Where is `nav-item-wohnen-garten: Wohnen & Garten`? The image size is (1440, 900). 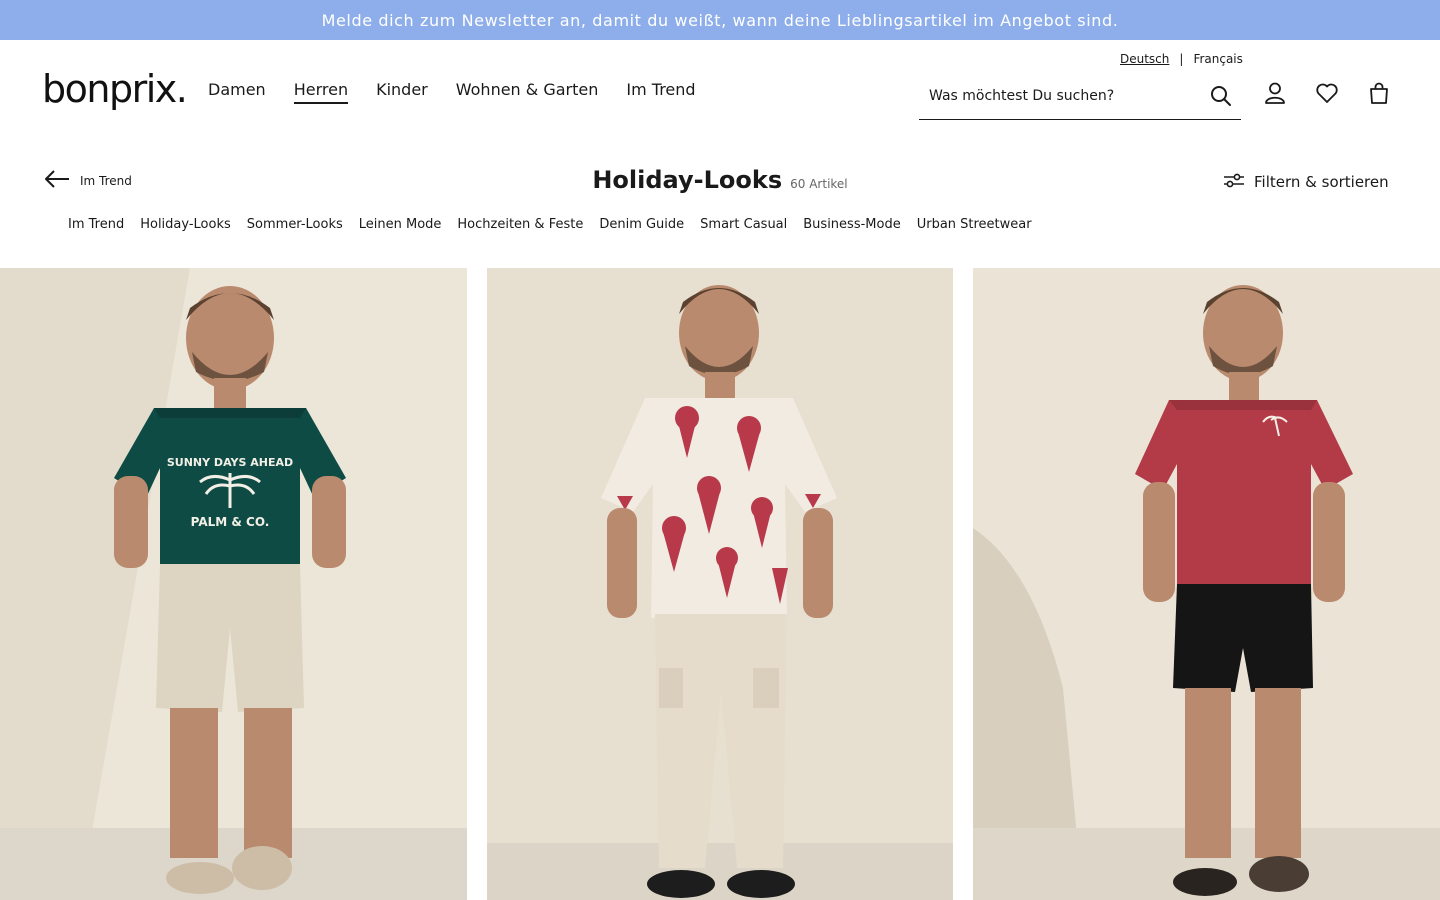
nav-item-wohnen-garten: Wohnen & Garten is located at coordinates (527, 92).